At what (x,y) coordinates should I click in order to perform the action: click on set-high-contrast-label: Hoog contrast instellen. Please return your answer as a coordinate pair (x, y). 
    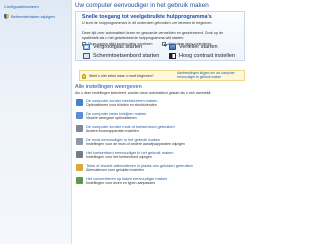
    Looking at the image, I should click on (207, 56).